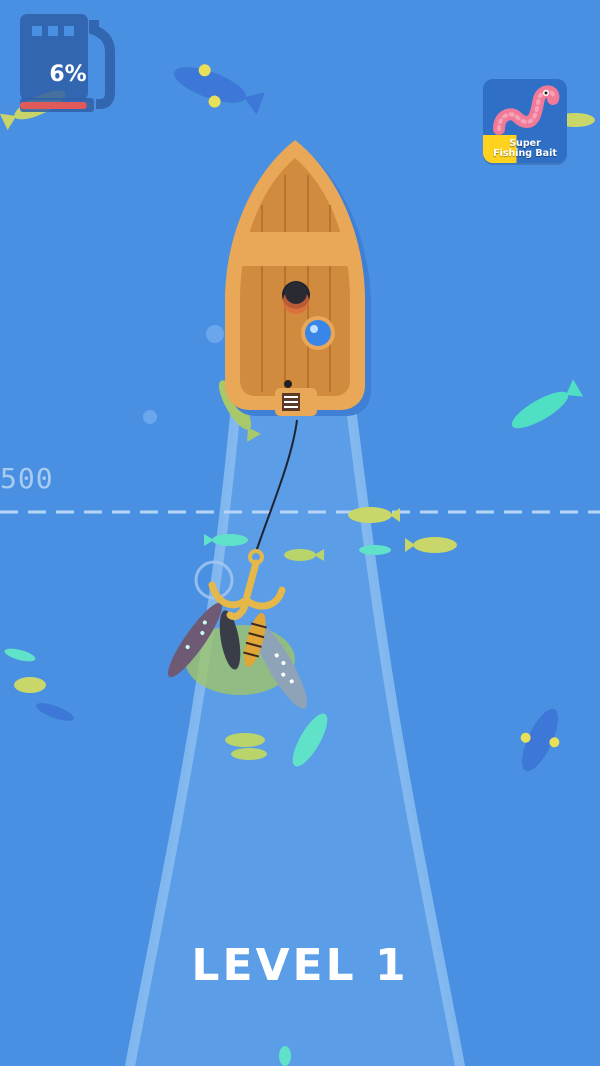  Describe the element at coordinates (276, 486) in the screenshot. I see `fishing-line` at that location.